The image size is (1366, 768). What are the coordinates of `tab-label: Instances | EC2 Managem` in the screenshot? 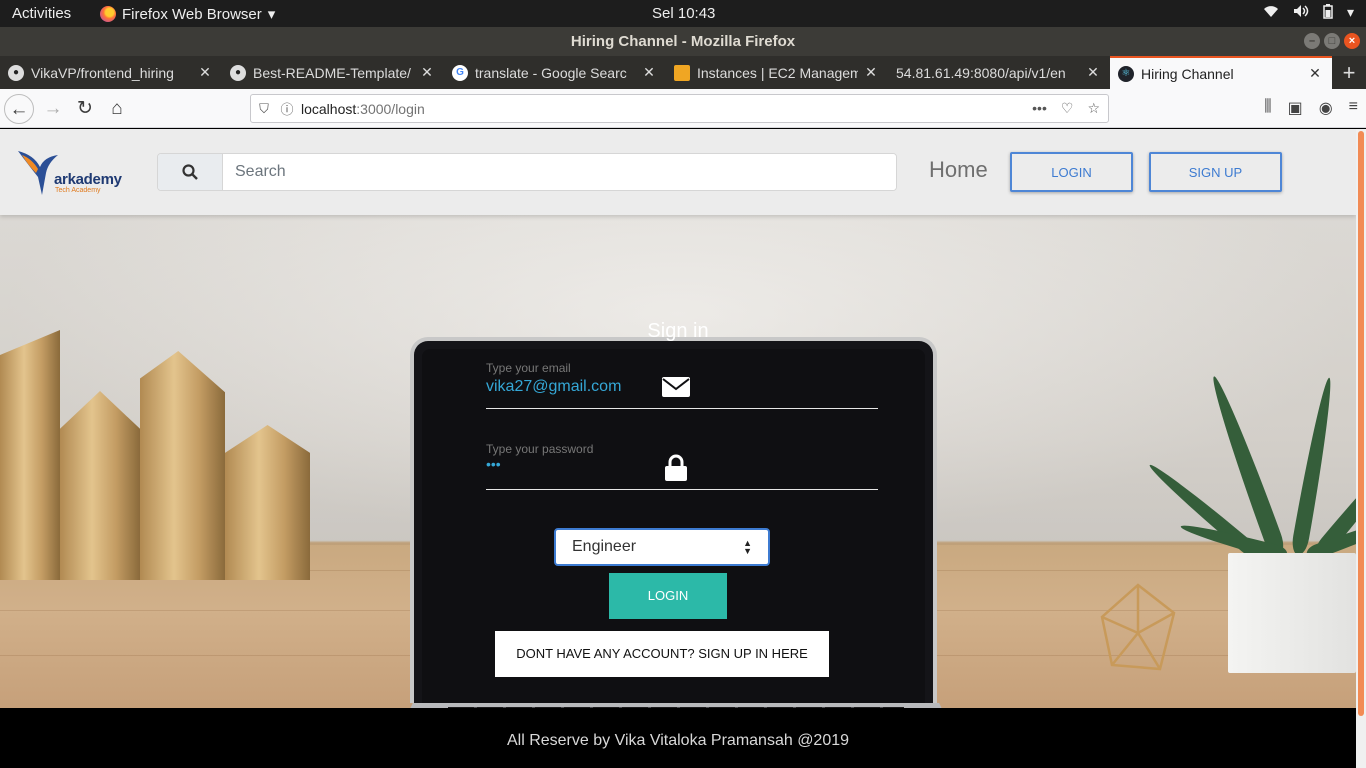 It's located at (777, 72).